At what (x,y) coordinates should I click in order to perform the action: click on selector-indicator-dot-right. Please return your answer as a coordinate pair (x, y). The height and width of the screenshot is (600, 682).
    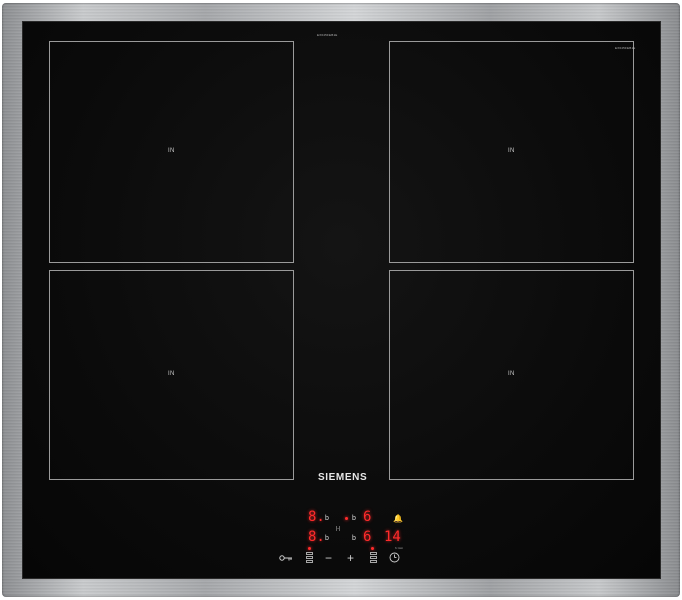
    Looking at the image, I should click on (372, 548).